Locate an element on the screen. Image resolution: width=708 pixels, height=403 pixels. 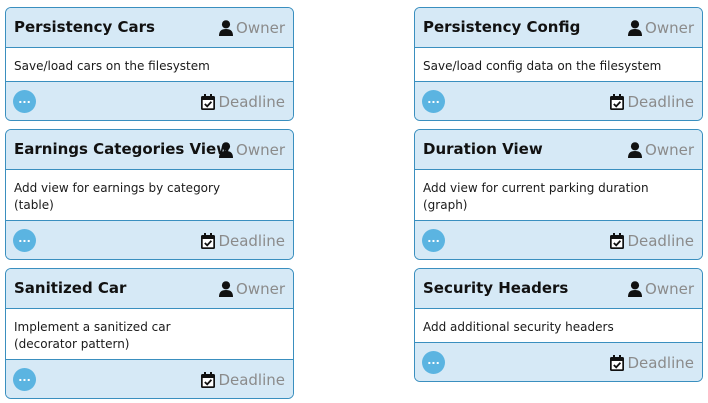
card-header: Earnings Categories View Owner is located at coordinates (149, 150).